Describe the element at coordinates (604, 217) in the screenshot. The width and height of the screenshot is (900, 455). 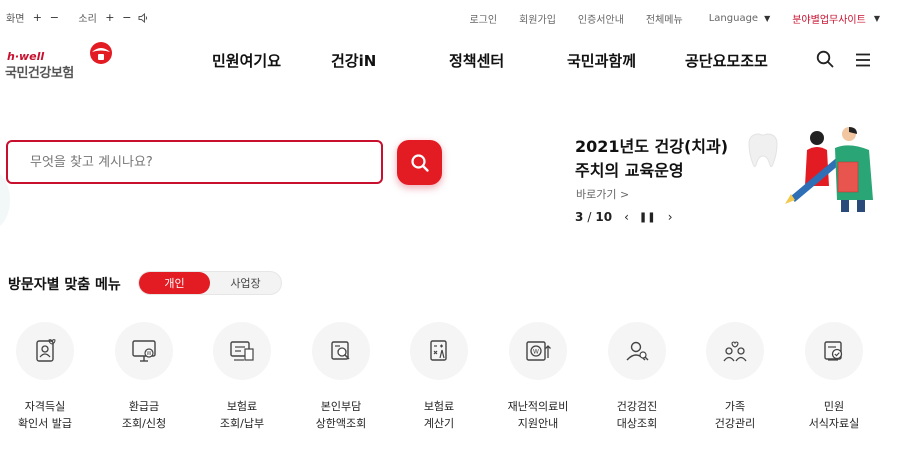
I see `banner-total-pages: 10` at that location.